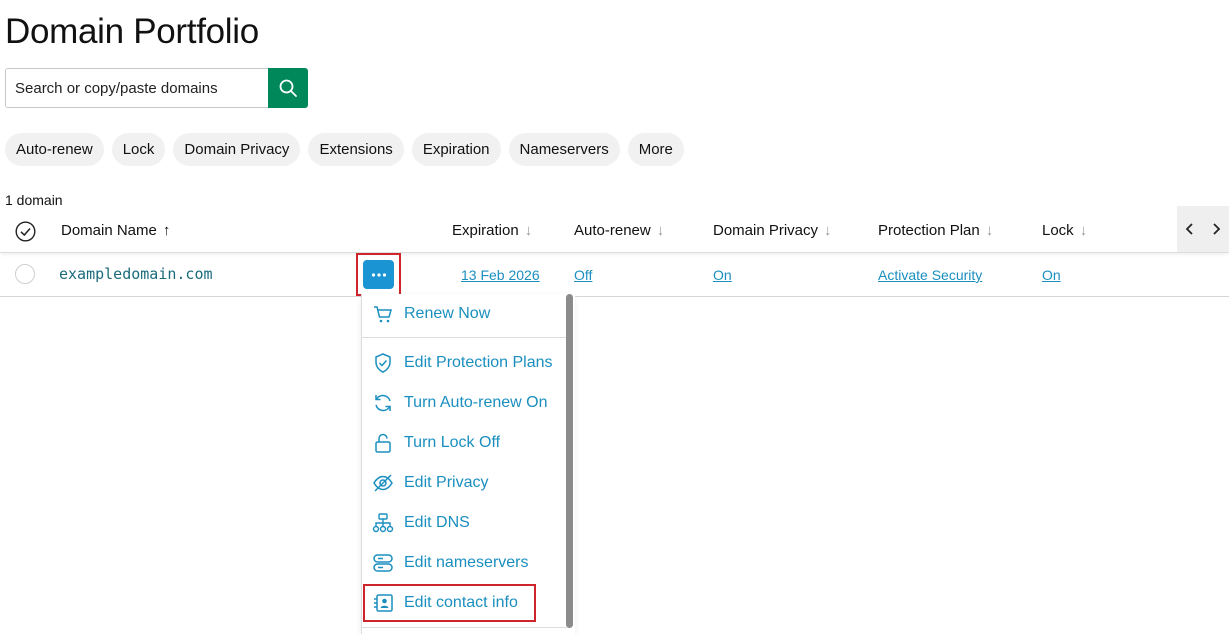  Describe the element at coordinates (166, 230) in the screenshot. I see `sort-up-icon: ↑` at that location.